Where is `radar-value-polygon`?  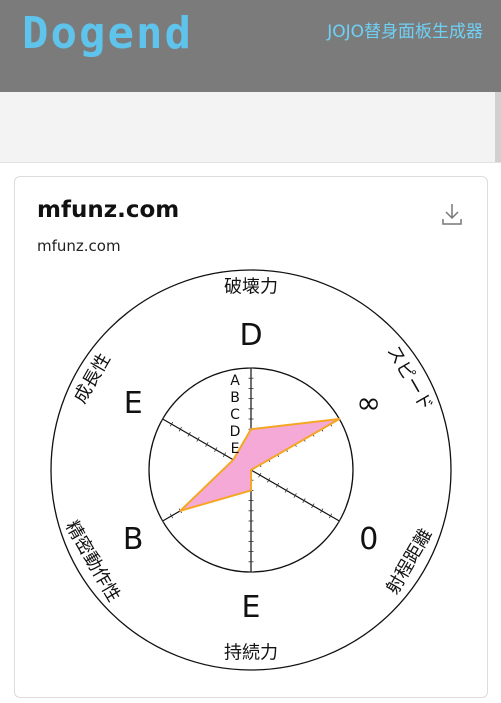
radar-value-polygon is located at coordinates (260, 465).